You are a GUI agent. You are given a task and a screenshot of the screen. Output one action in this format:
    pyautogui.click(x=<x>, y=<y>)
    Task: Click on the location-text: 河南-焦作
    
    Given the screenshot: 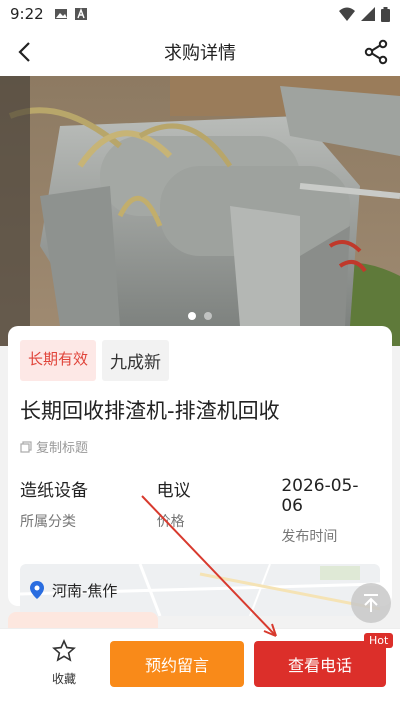 What is the action you would take?
    pyautogui.click(x=85, y=590)
    